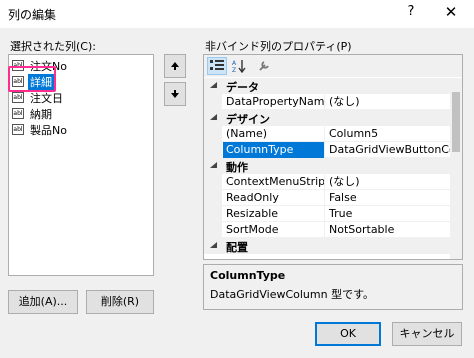 This screenshot has height=358, width=474. I want to click on property-row: SortMode NotSortable, so click(327, 230).